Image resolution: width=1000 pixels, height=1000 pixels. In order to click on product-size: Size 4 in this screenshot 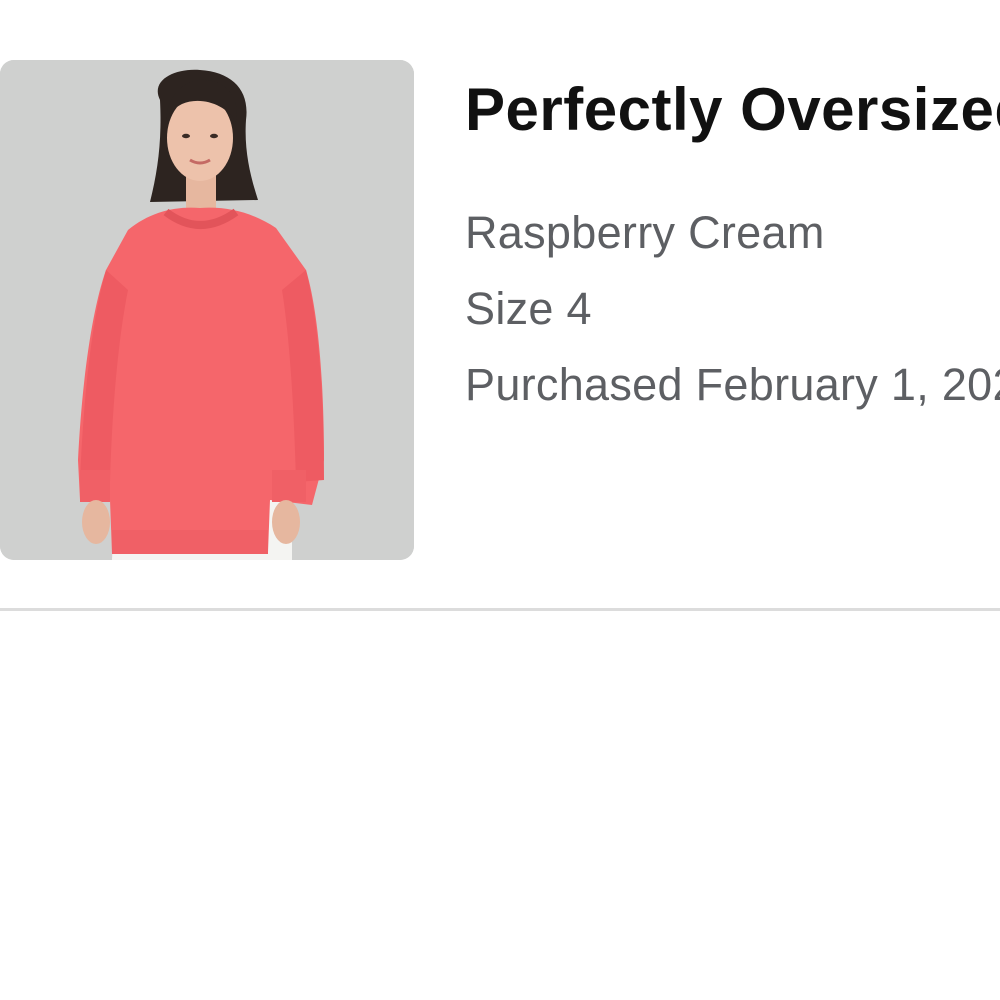, I will do `click(528, 308)`.